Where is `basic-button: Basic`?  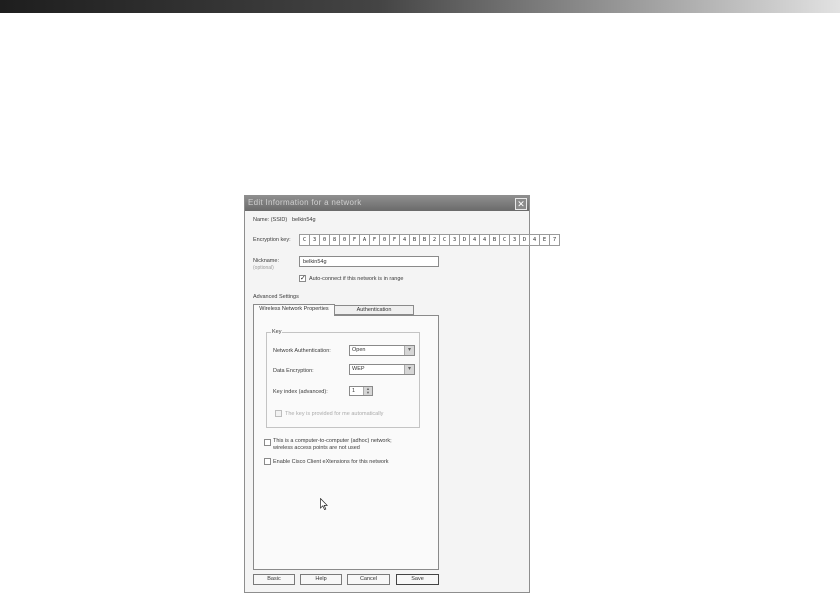
basic-button: Basic is located at coordinates (274, 579).